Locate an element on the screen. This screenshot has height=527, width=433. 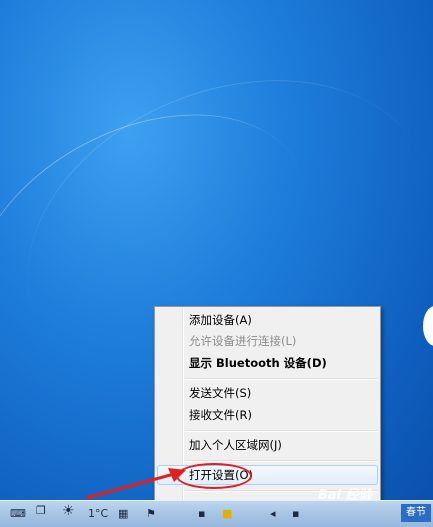
weather-temp: 1°C is located at coordinates (98, 513).